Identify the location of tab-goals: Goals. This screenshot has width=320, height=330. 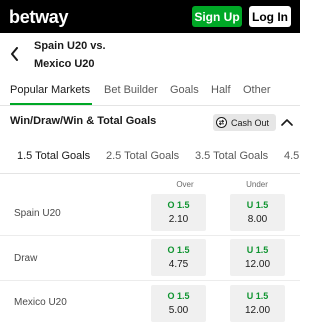
(184, 90).